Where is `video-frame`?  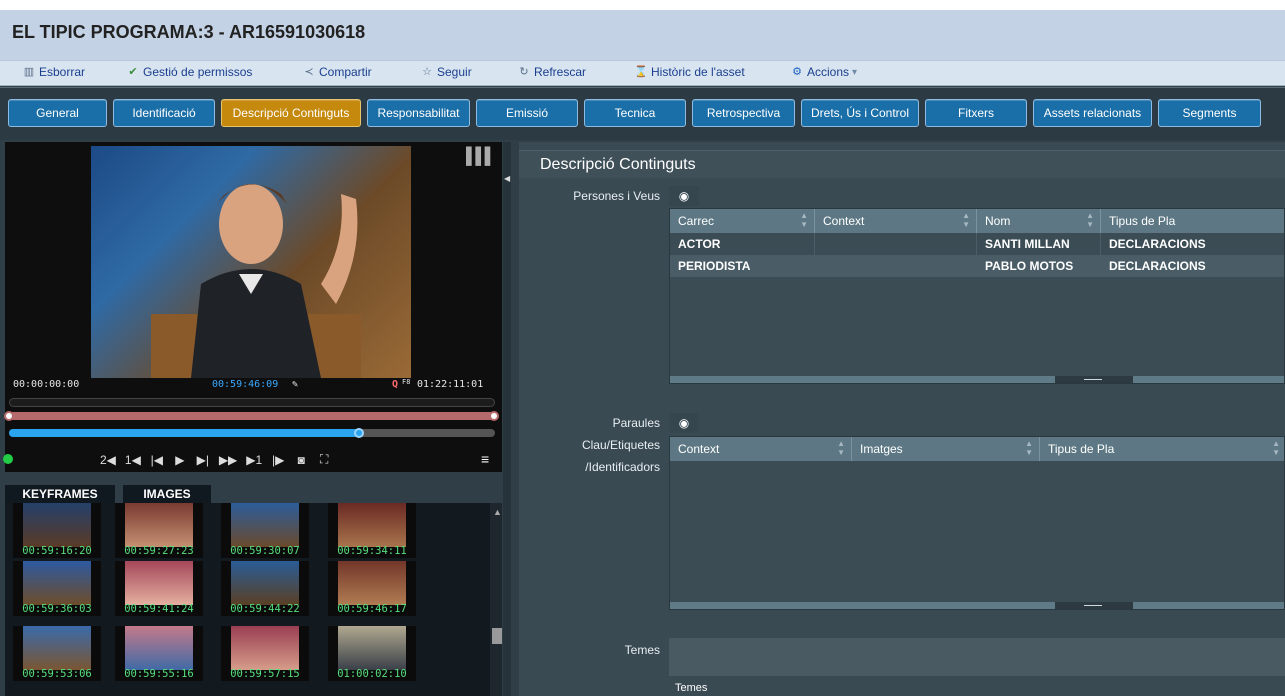 video-frame is located at coordinates (251, 262).